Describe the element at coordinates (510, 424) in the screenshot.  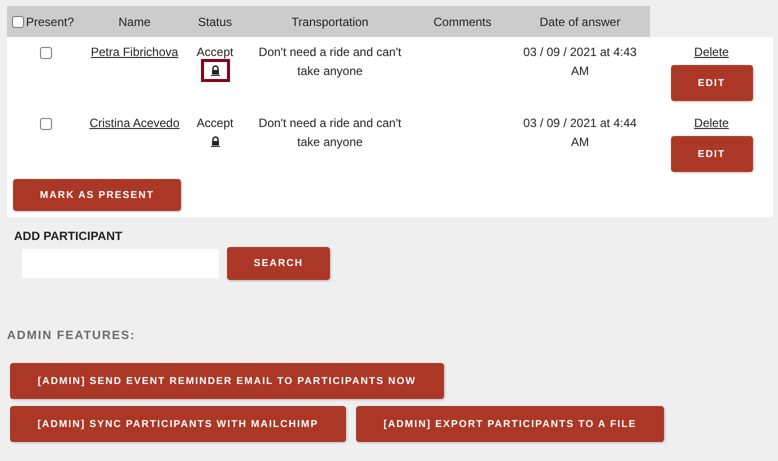
I see `admin-action-button: [ADMIN] EXPORT PARTICIPANTS TO A FILE` at that location.